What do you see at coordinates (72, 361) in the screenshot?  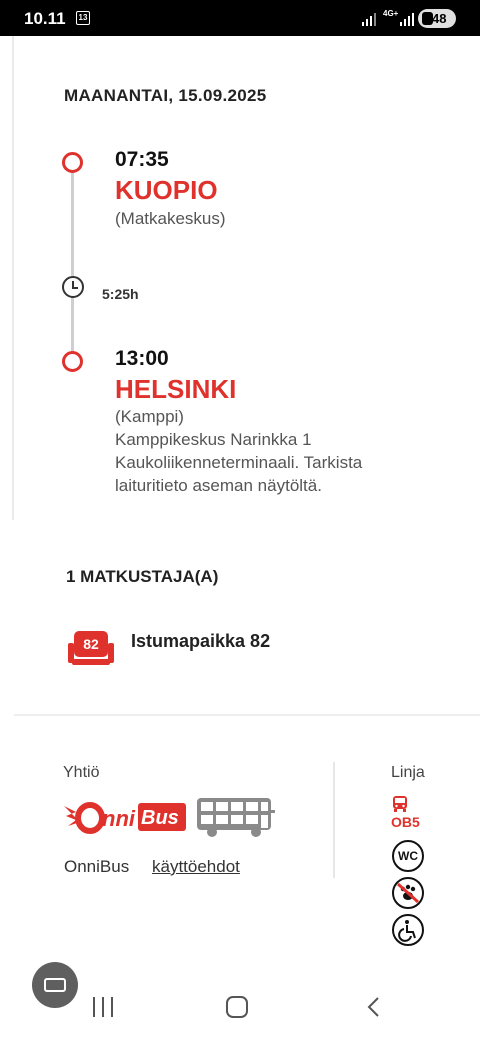 I see `arrival-stop-icon` at bounding box center [72, 361].